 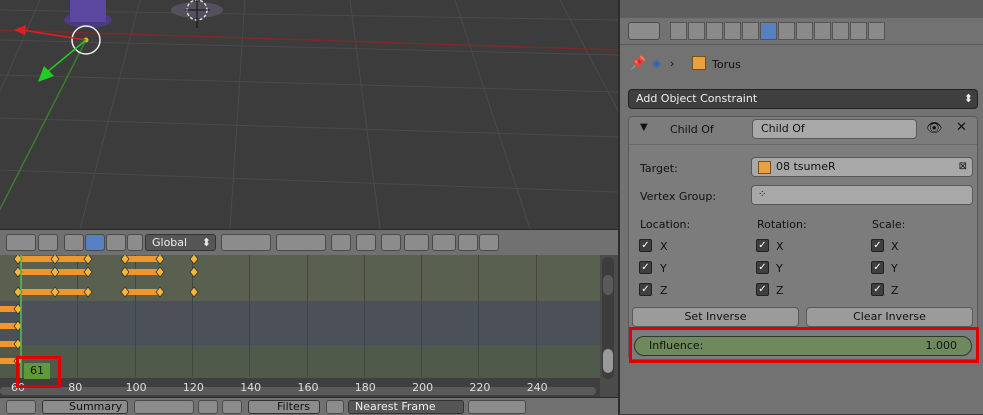 What do you see at coordinates (335, 407) in the screenshot?
I see `auto-snap-icon` at bounding box center [335, 407].